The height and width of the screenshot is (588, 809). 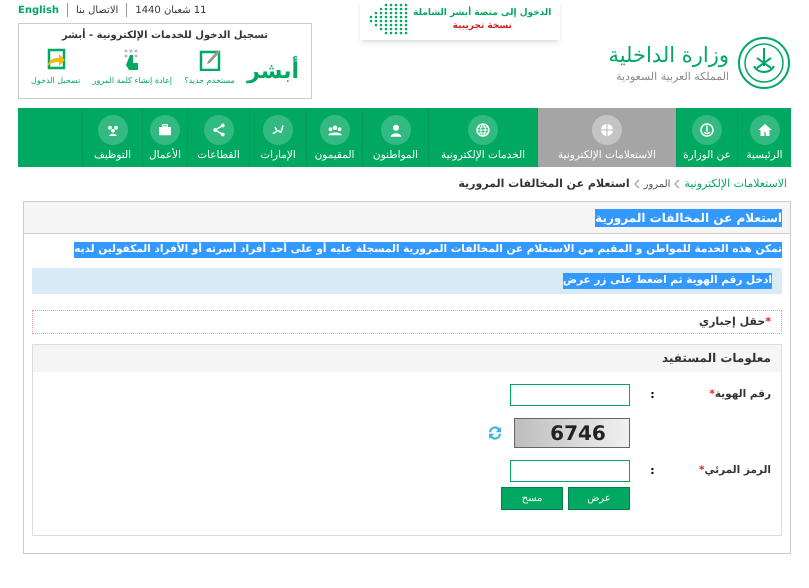 What do you see at coordinates (739, 394) in the screenshot?
I see `field-label: رقم الهوية*` at bounding box center [739, 394].